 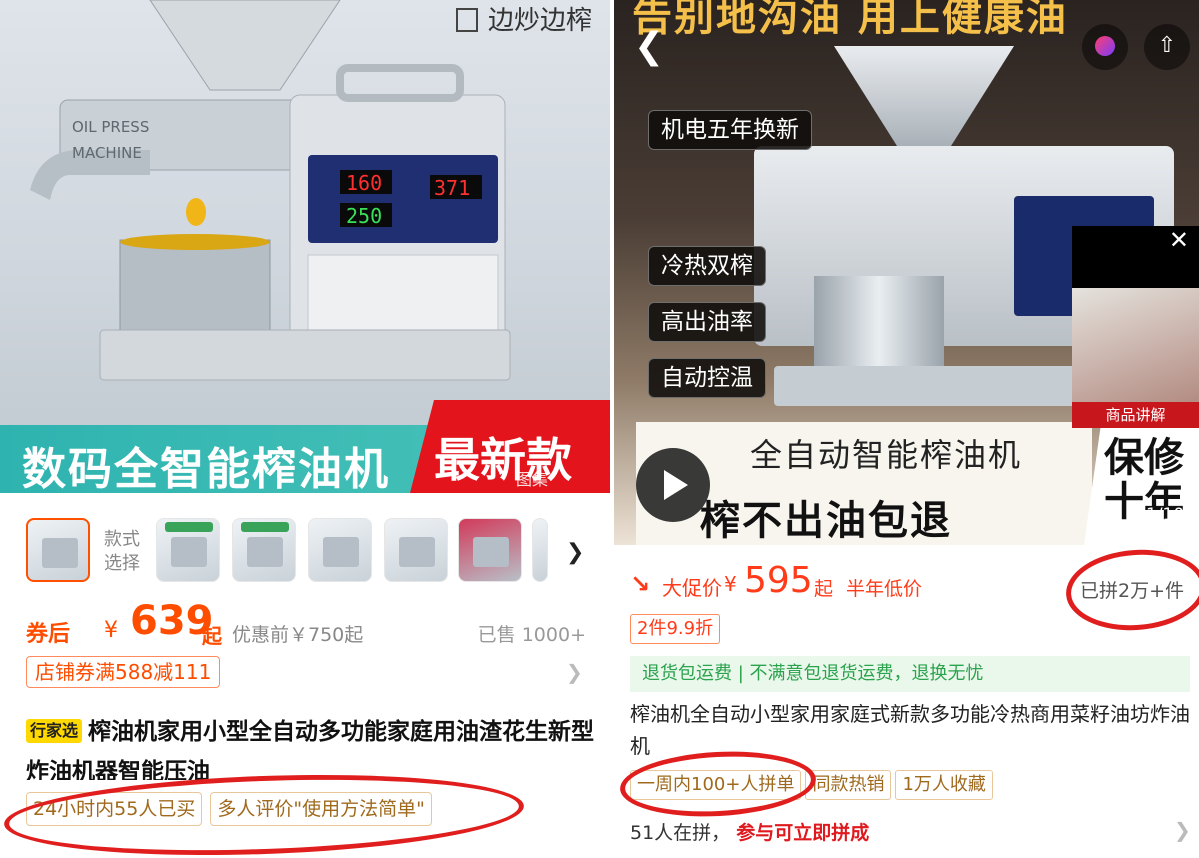 I want to click on sold-count: 已售 1000+, so click(x=531, y=635).